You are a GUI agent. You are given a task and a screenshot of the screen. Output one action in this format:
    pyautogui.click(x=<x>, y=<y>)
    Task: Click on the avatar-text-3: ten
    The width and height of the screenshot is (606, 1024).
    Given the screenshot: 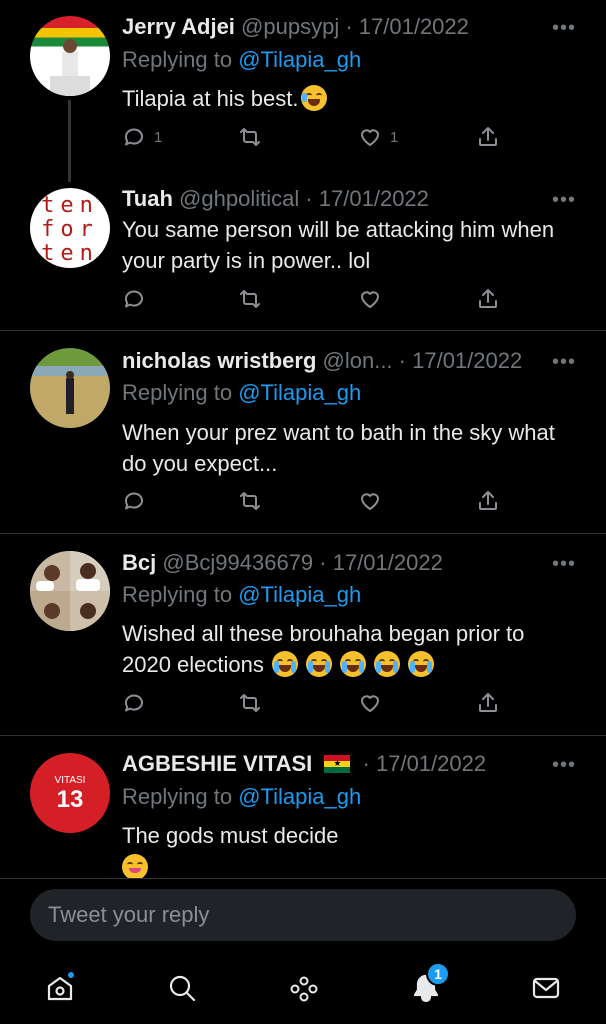 What is the action you would take?
    pyautogui.click(x=70, y=253)
    